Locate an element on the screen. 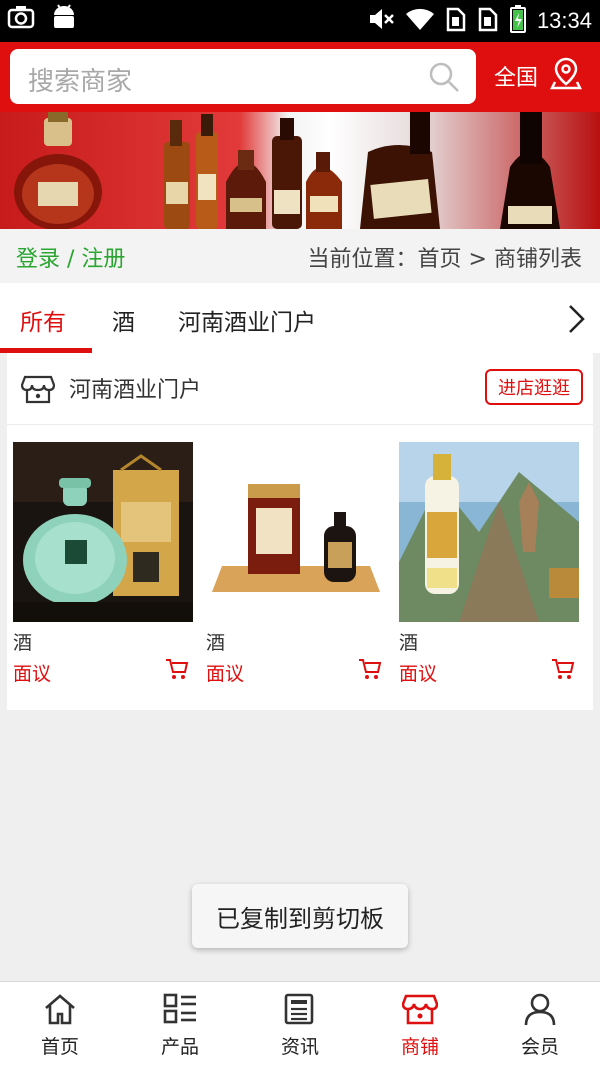 This screenshot has height=1067, width=600. nav-item-news: 资讯 is located at coordinates (300, 1024).